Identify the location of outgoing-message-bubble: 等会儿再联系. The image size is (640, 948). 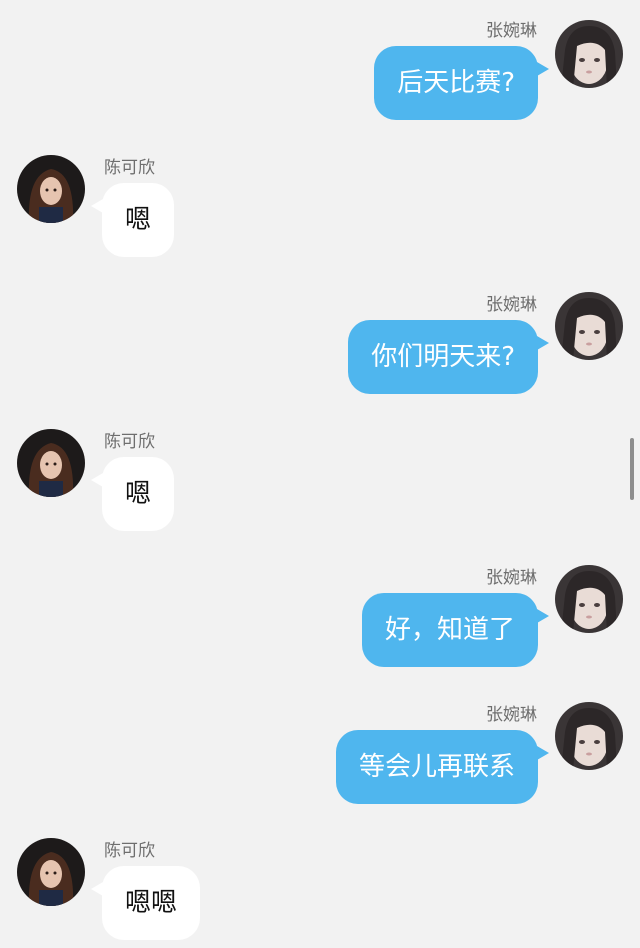
(442, 767).